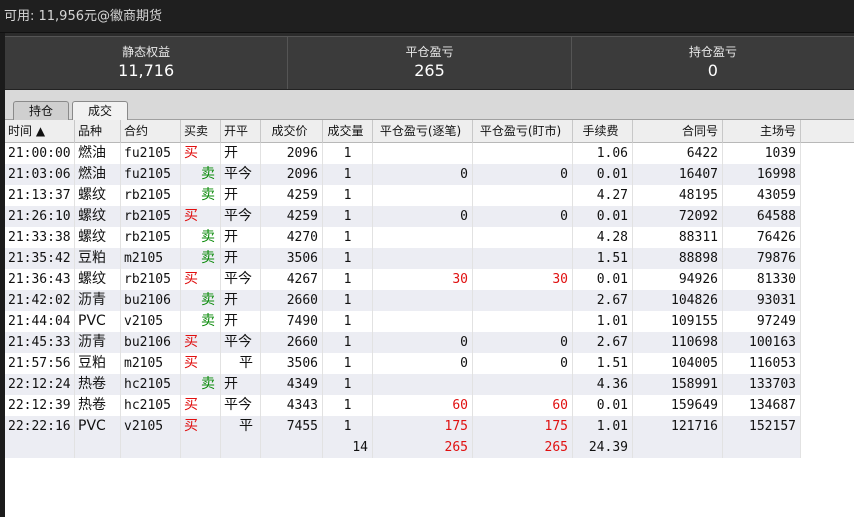  I want to click on contract-no-cell: 94926, so click(678, 279).